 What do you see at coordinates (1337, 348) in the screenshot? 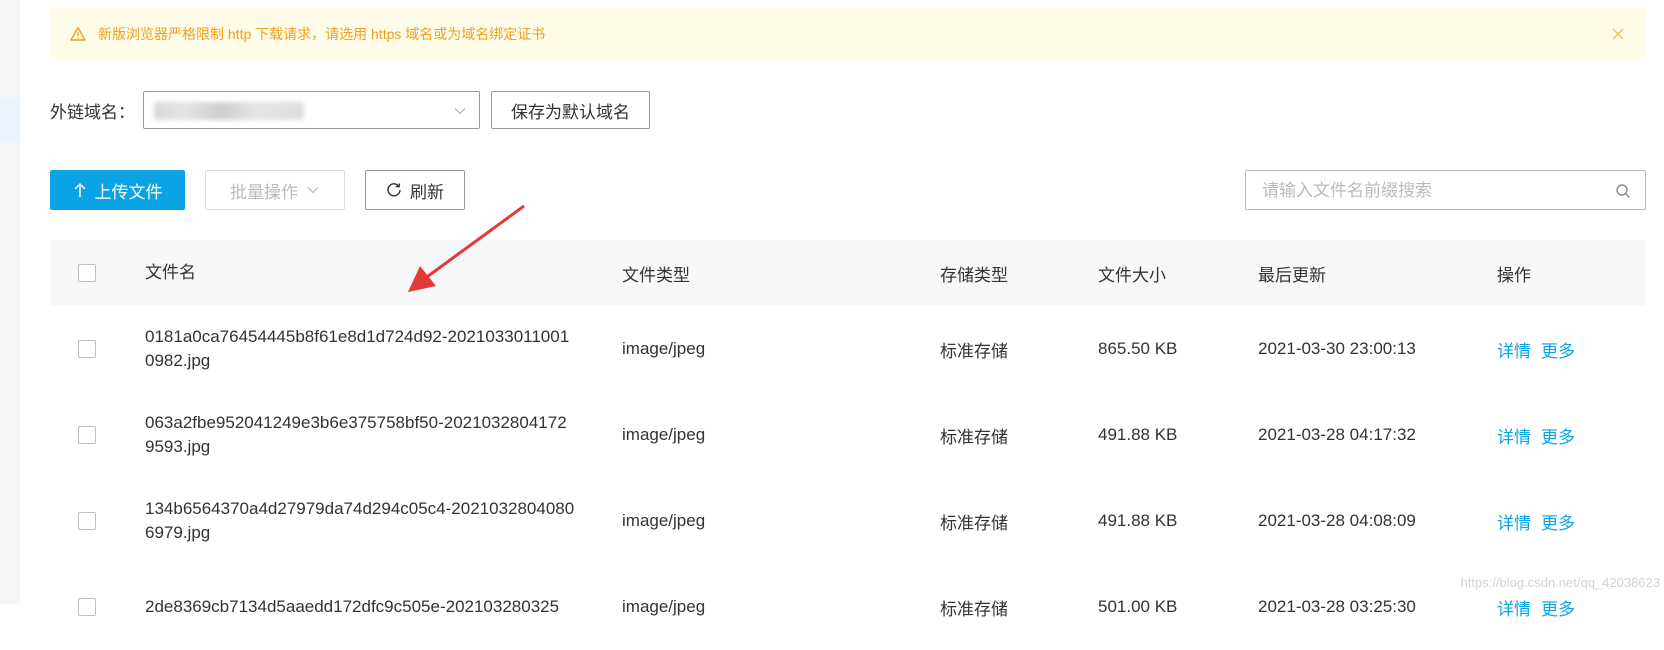
I see `last-updated: 2021-03-30 23:00:13` at bounding box center [1337, 348].